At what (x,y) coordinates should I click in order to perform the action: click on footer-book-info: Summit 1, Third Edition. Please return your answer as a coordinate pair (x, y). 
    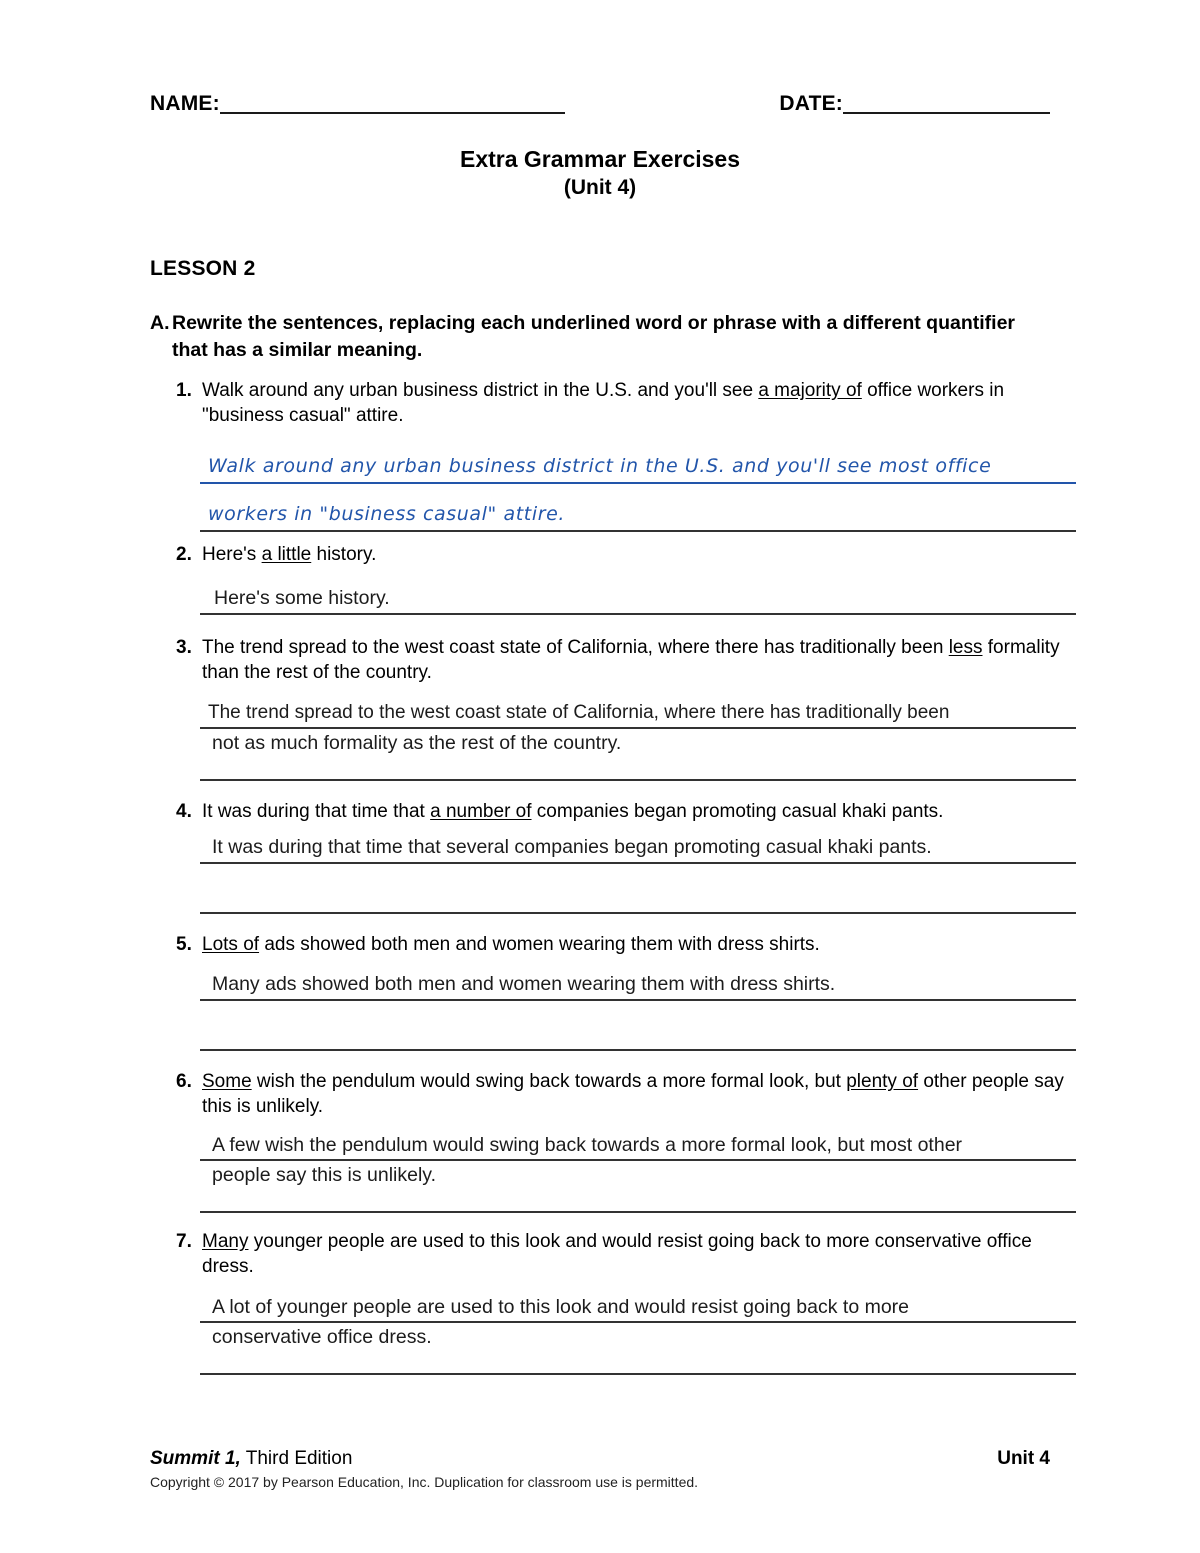
    Looking at the image, I should click on (251, 1459).